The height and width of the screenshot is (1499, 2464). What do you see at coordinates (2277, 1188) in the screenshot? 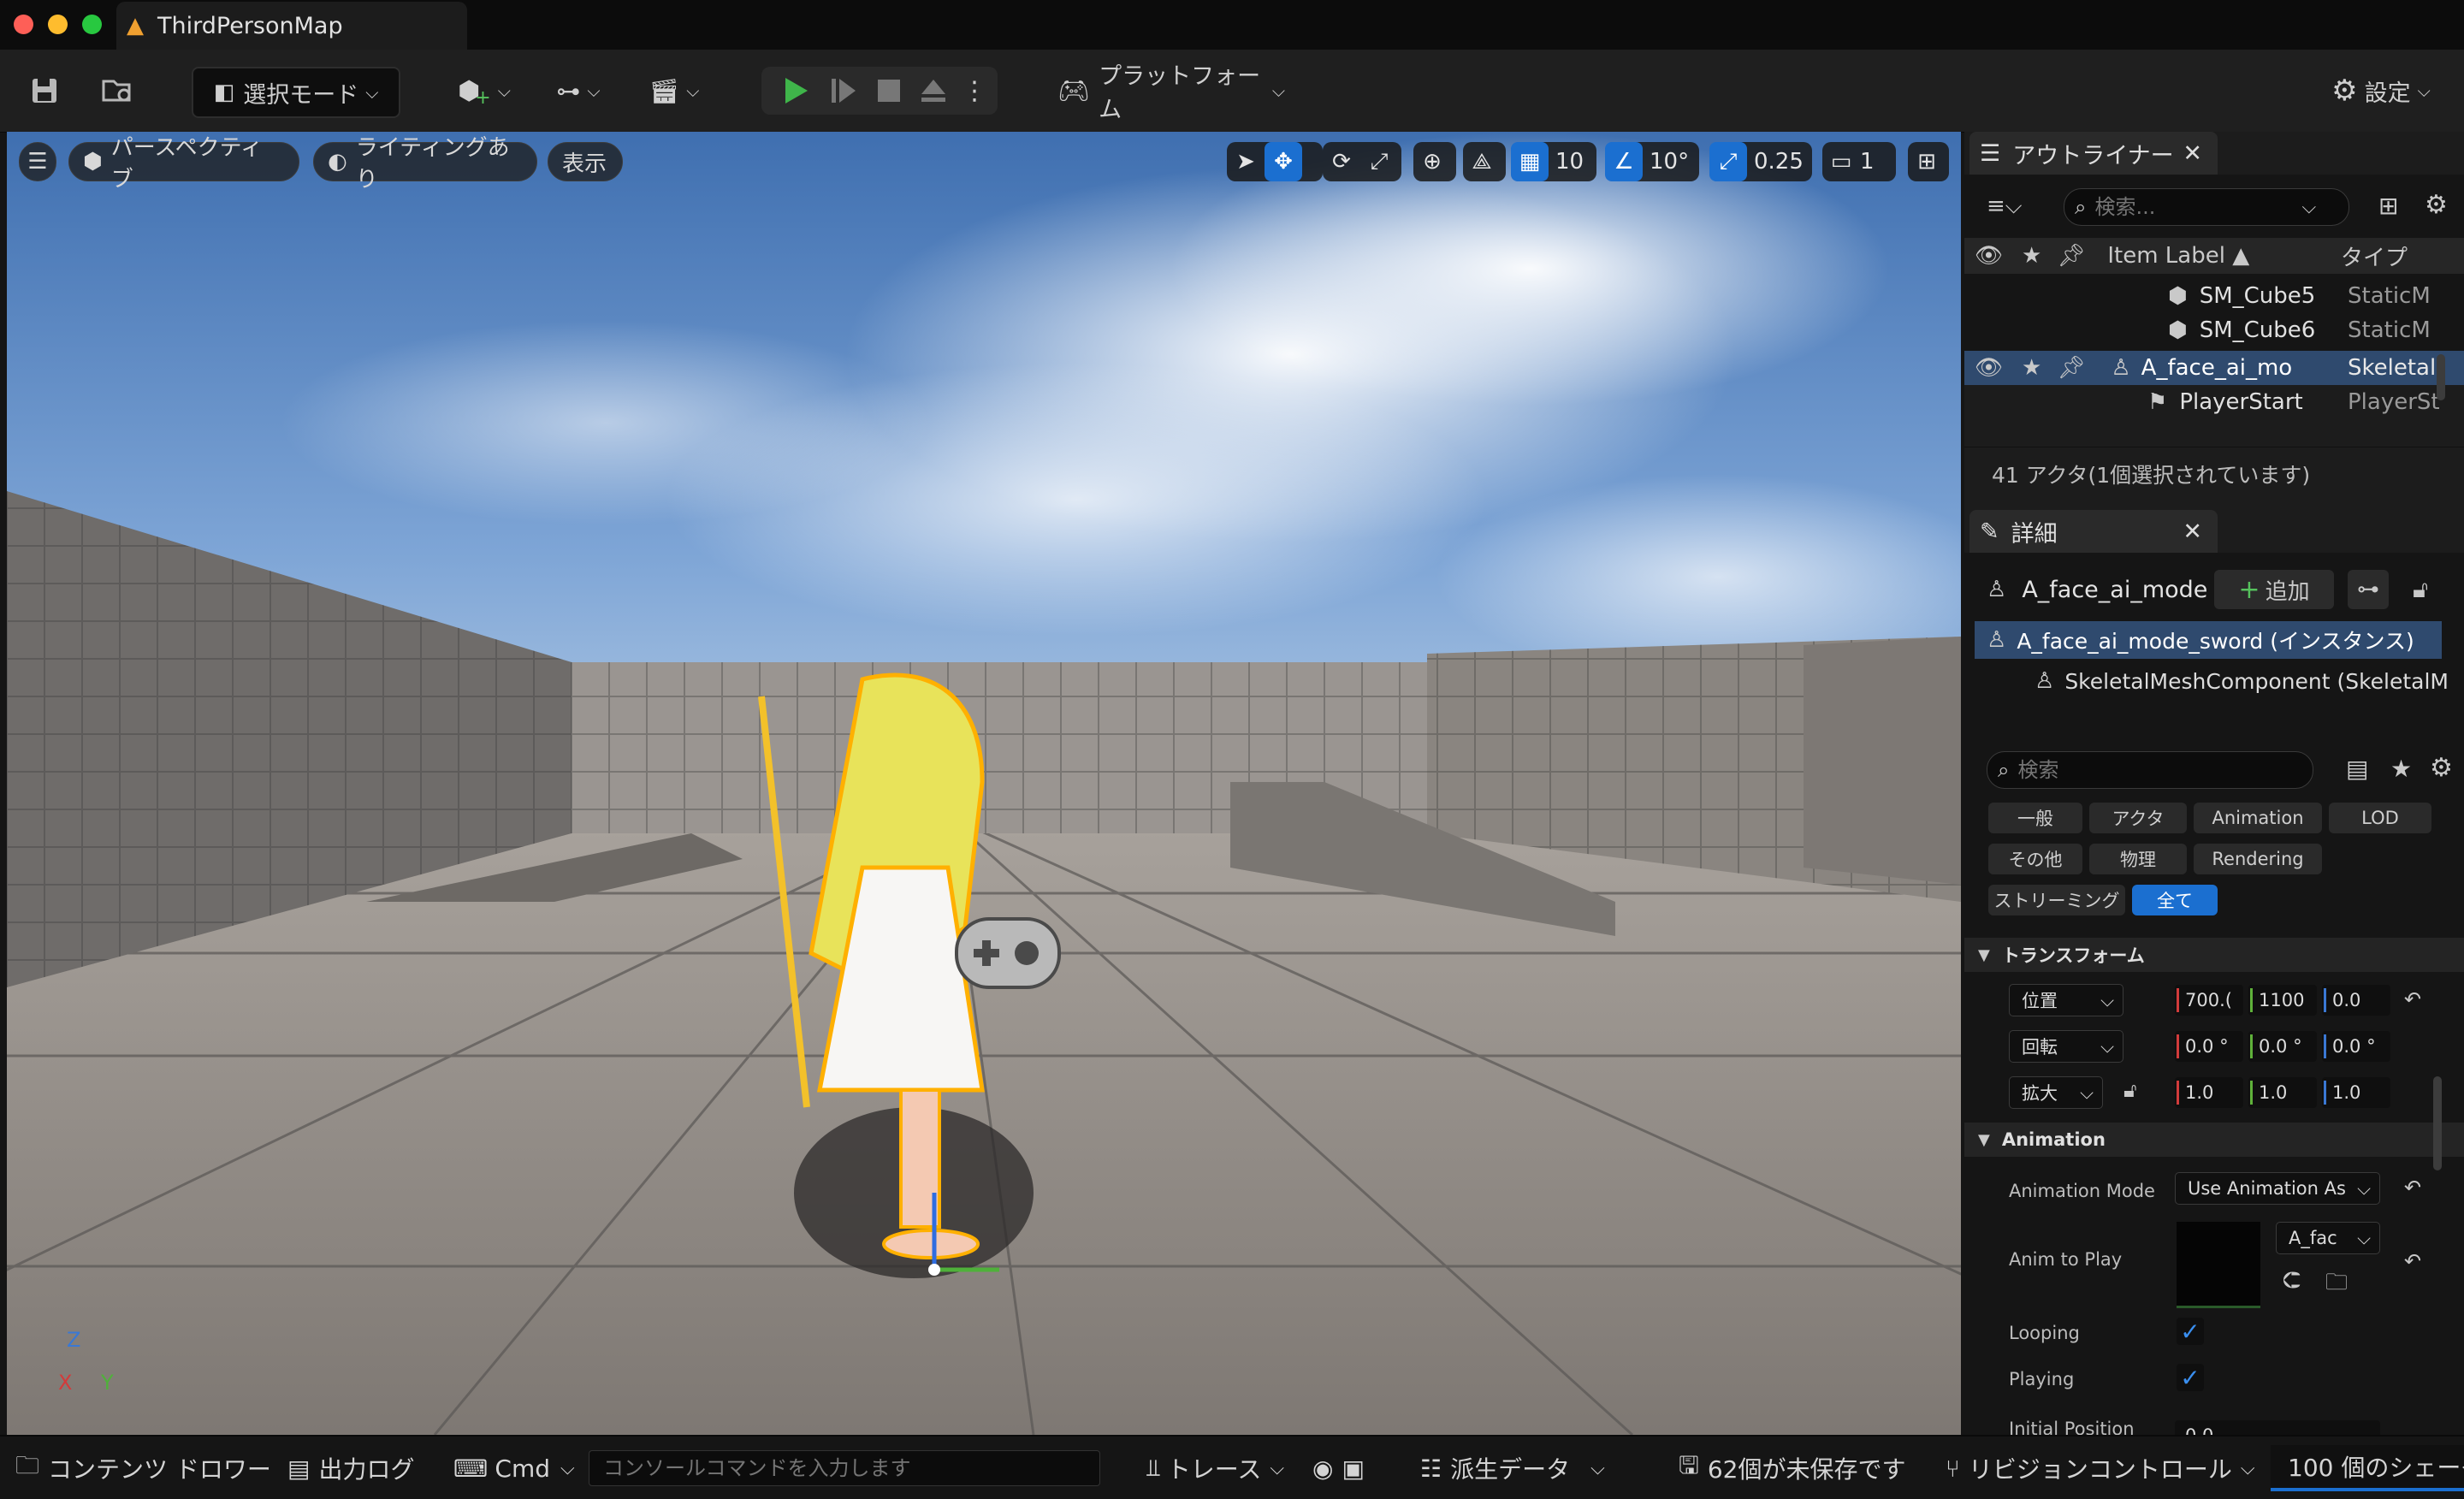
I see `anim-mode-dropdown: Use Animation Ass ⌵` at bounding box center [2277, 1188].